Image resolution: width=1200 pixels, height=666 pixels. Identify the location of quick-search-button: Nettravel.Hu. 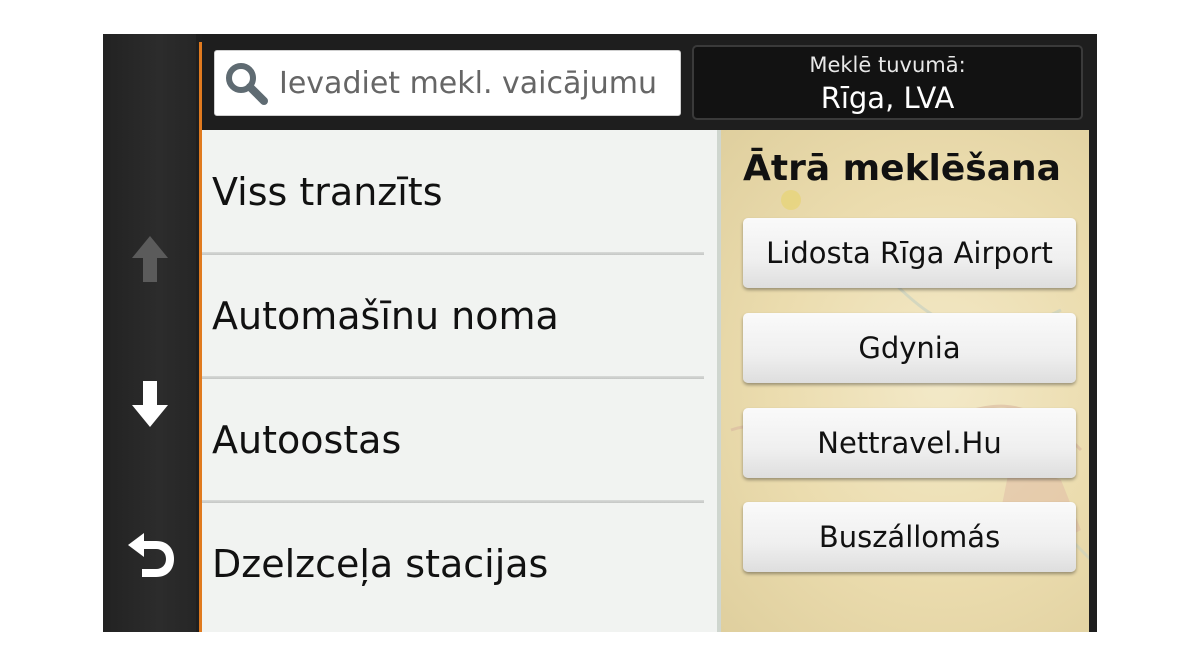
(909, 443).